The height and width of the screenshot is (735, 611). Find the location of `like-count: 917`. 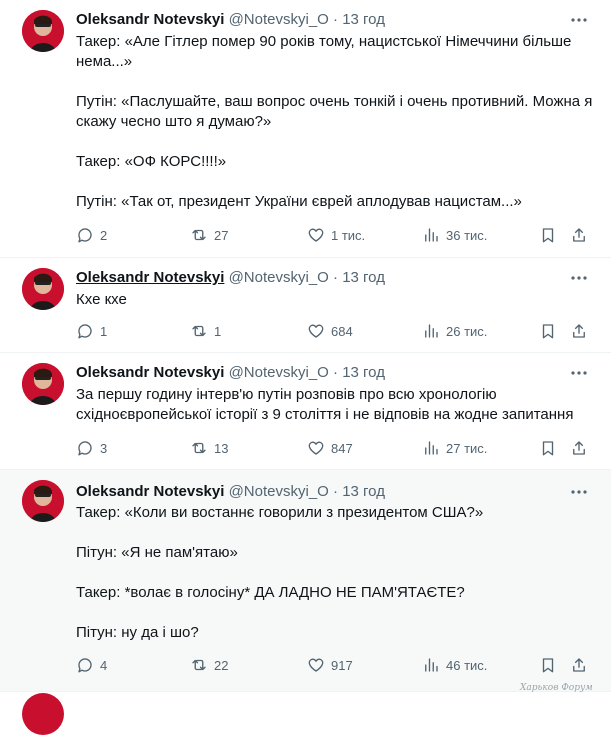

like-count: 917 is located at coordinates (342, 665).